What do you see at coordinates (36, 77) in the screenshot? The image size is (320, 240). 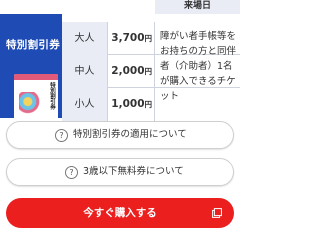 I see `ticket-image-stripe` at bounding box center [36, 77].